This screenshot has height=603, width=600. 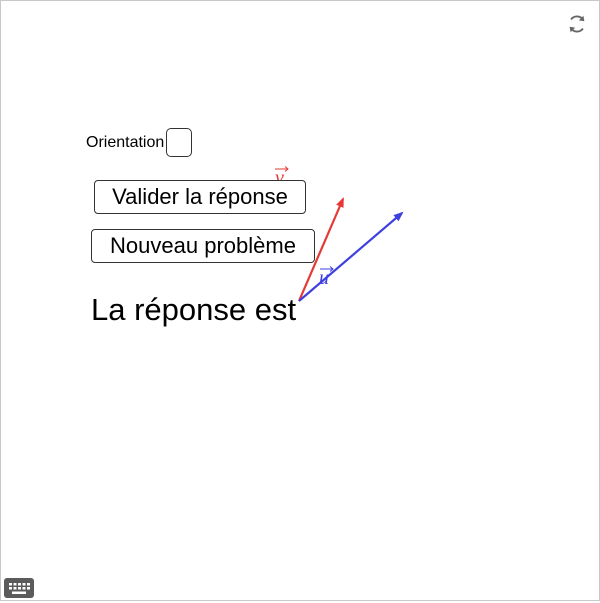 I want to click on vector-drawing: v u, so click(x=339, y=234).